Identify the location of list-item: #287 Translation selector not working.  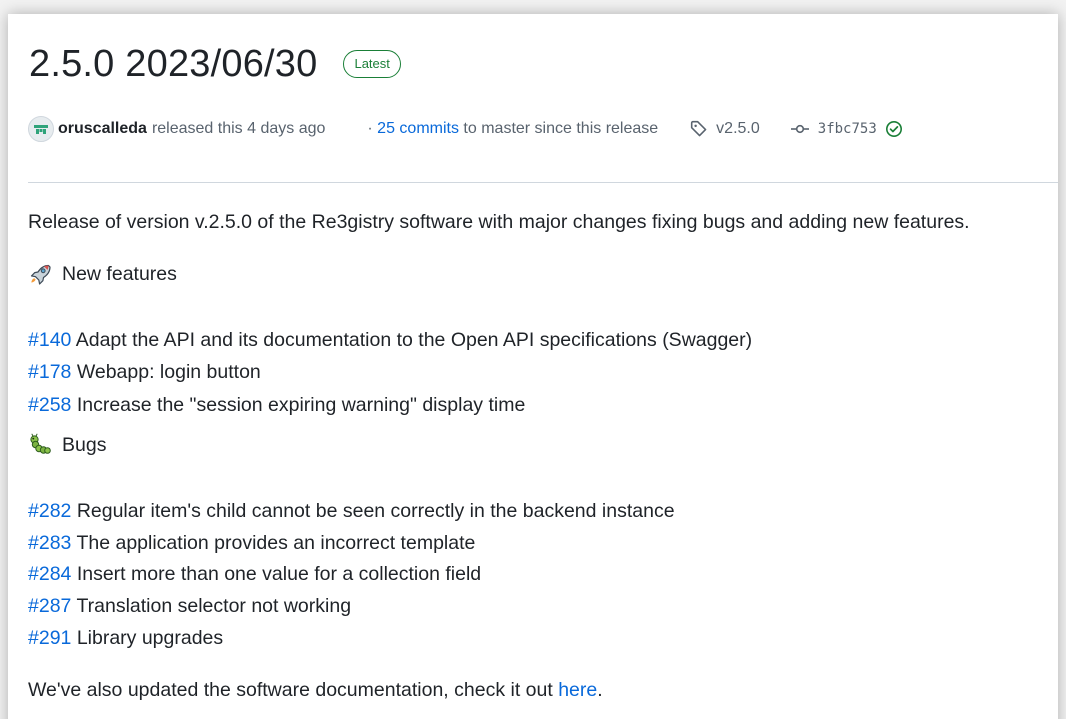
(189, 606).